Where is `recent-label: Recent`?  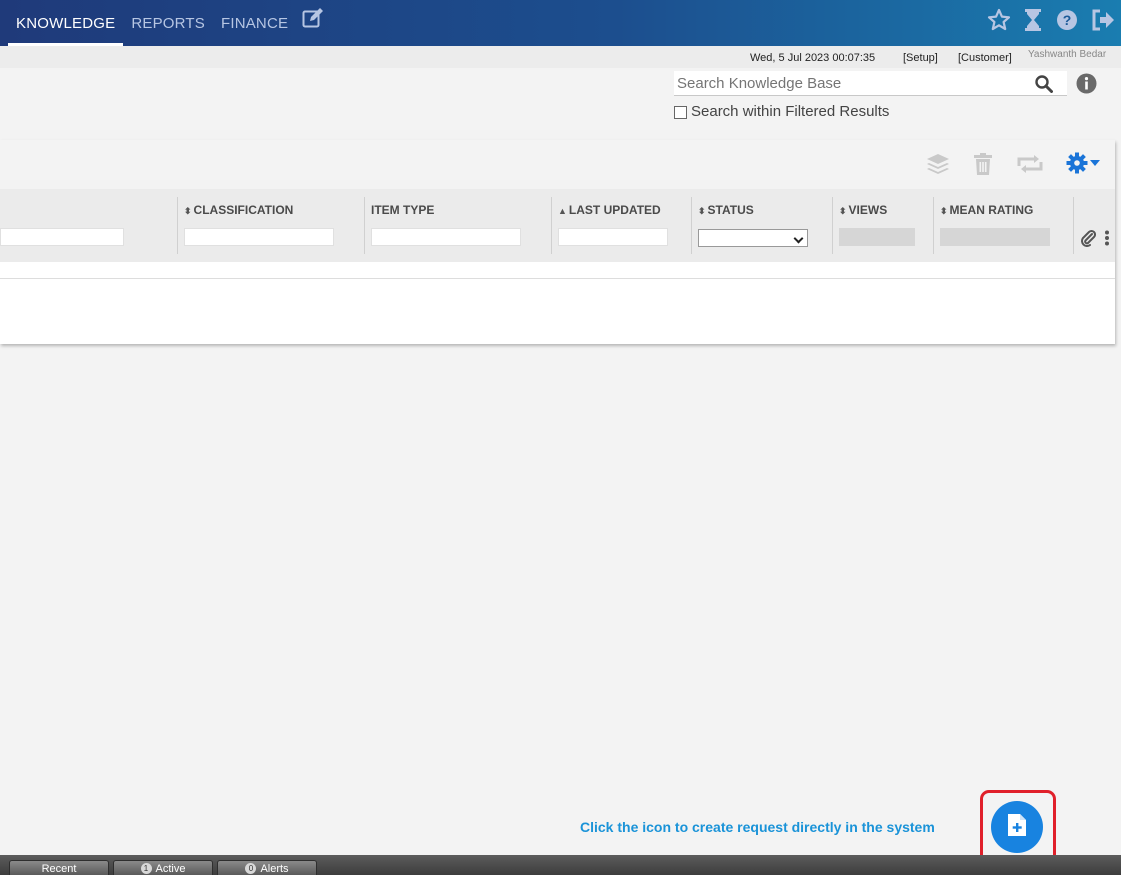 recent-label: Recent is located at coordinates (59, 869).